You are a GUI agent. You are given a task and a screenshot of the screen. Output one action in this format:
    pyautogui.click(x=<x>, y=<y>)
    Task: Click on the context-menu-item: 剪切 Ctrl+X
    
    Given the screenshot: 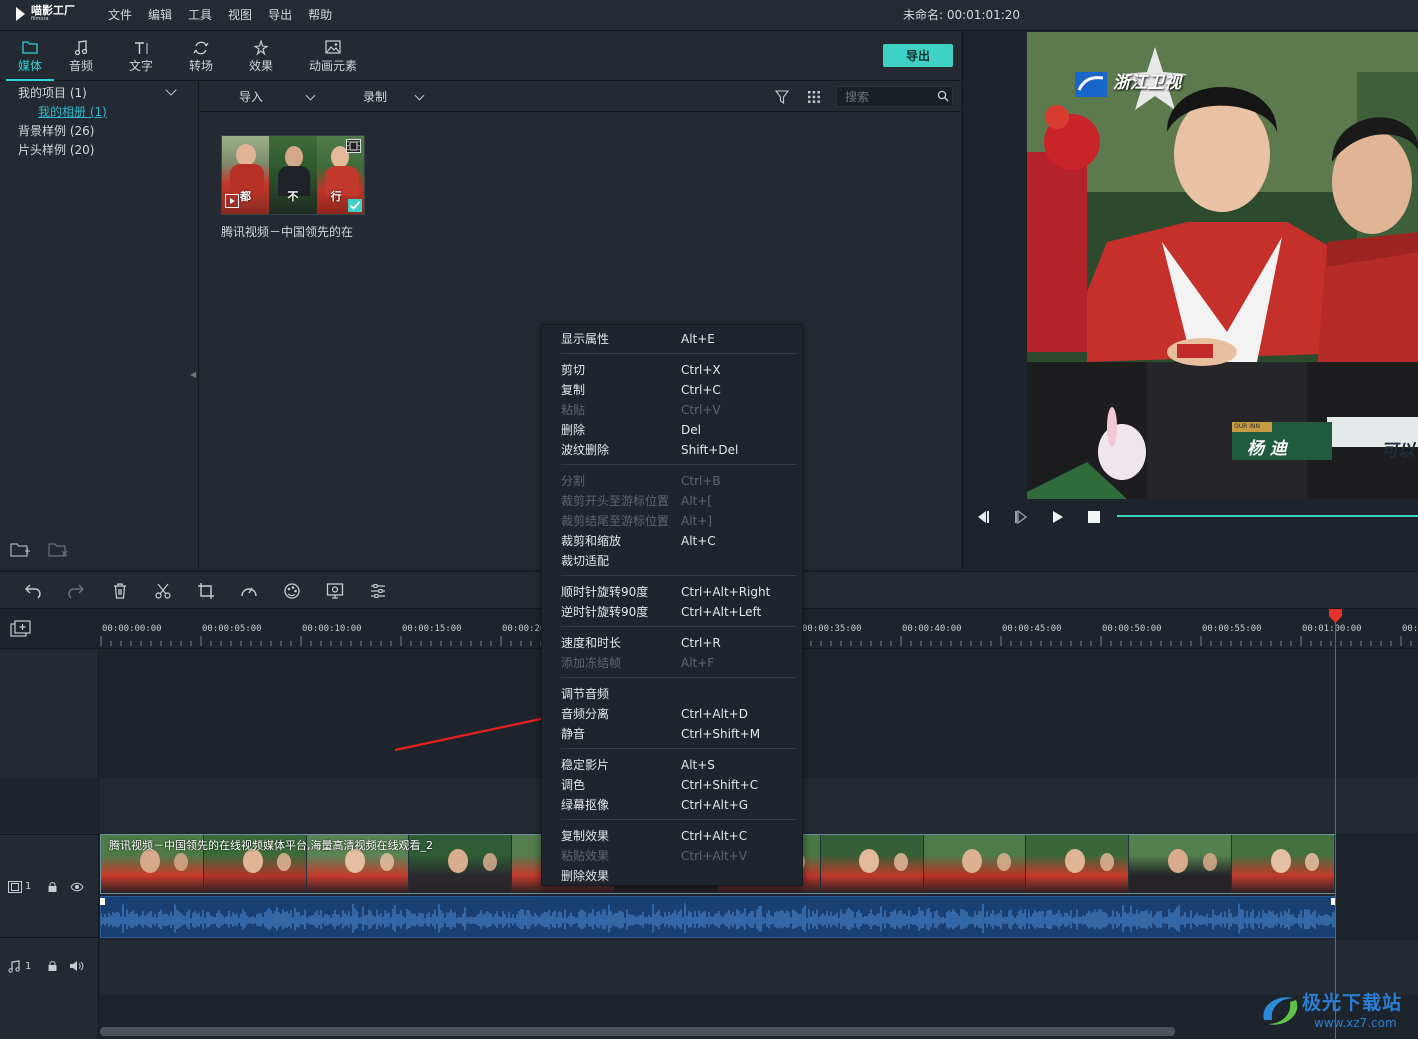 What is the action you would take?
    pyautogui.click(x=679, y=370)
    